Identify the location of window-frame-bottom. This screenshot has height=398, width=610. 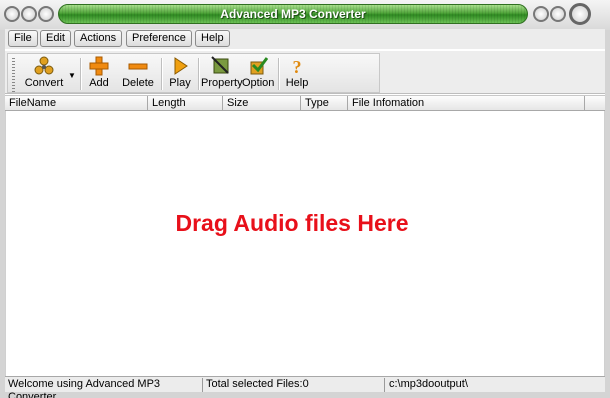
(305, 395).